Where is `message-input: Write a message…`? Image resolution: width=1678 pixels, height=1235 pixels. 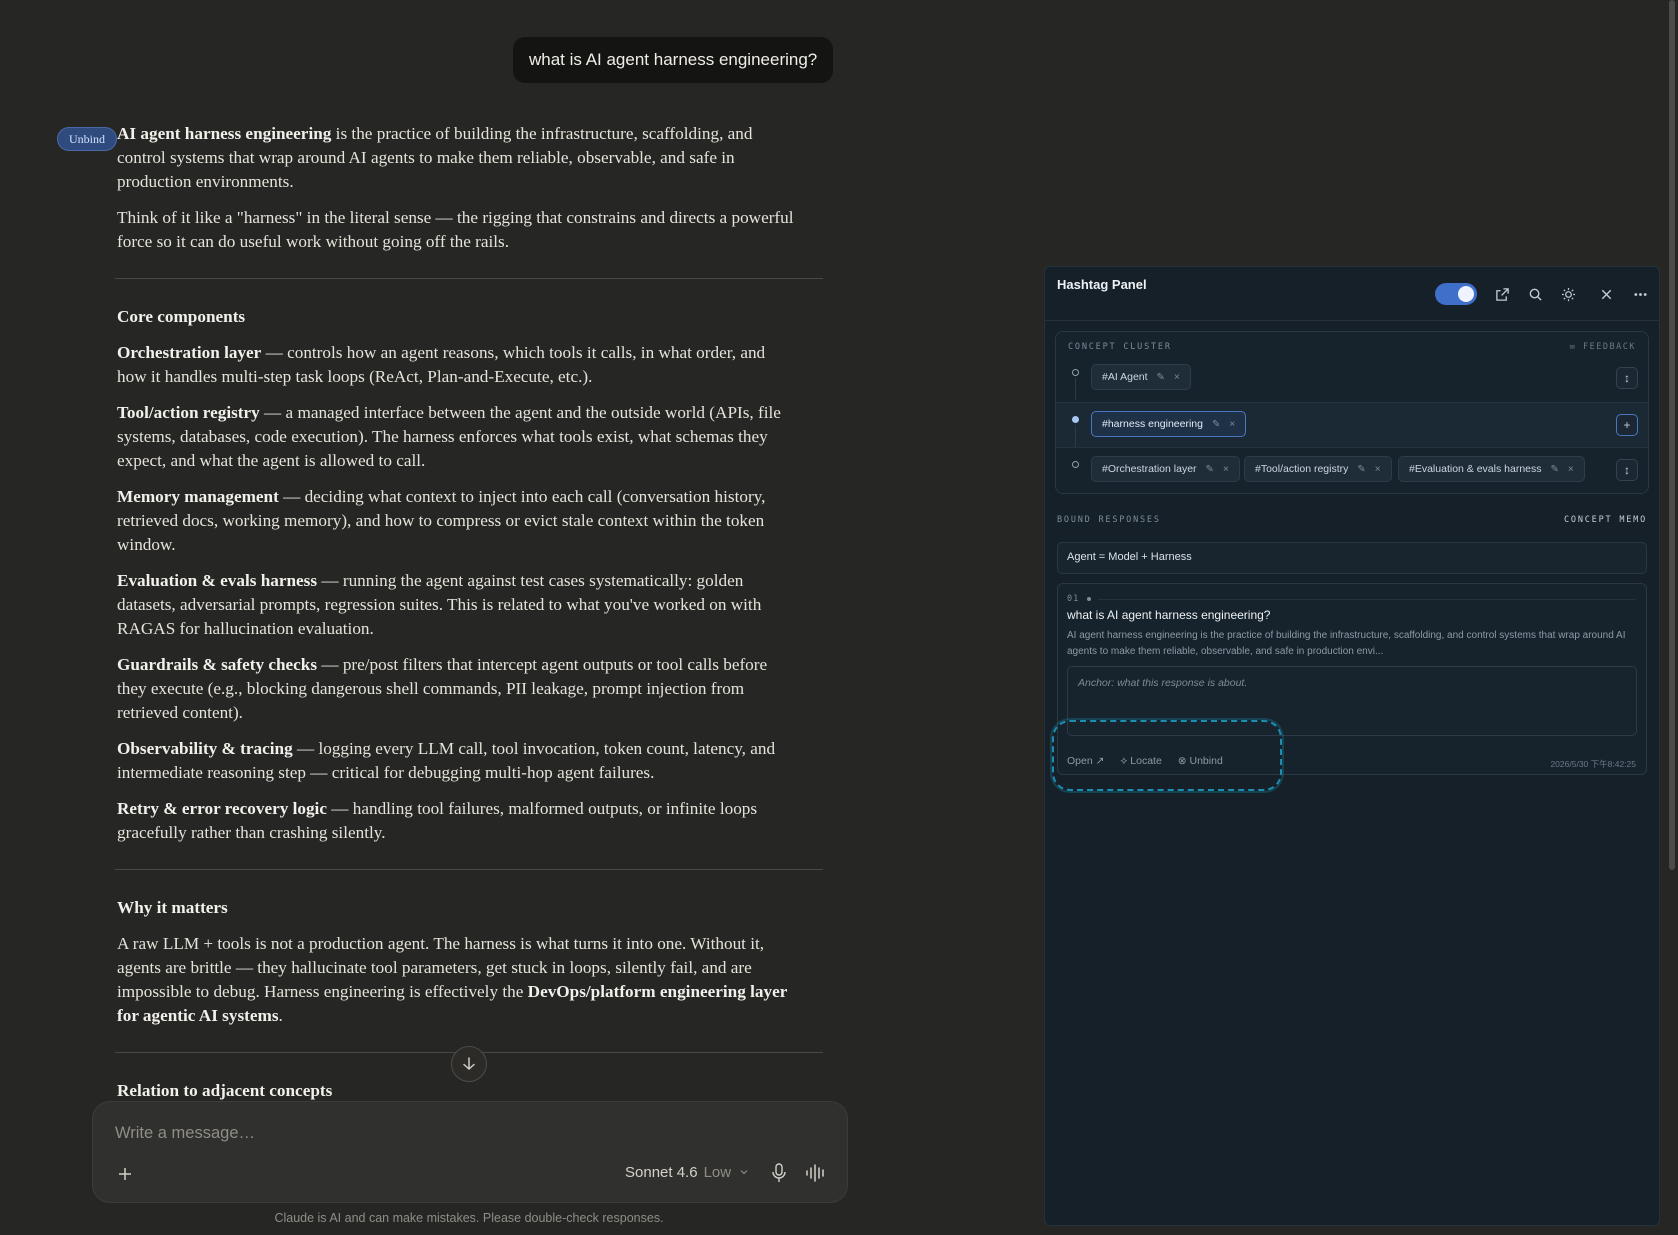 message-input: Write a message… is located at coordinates (185, 1133).